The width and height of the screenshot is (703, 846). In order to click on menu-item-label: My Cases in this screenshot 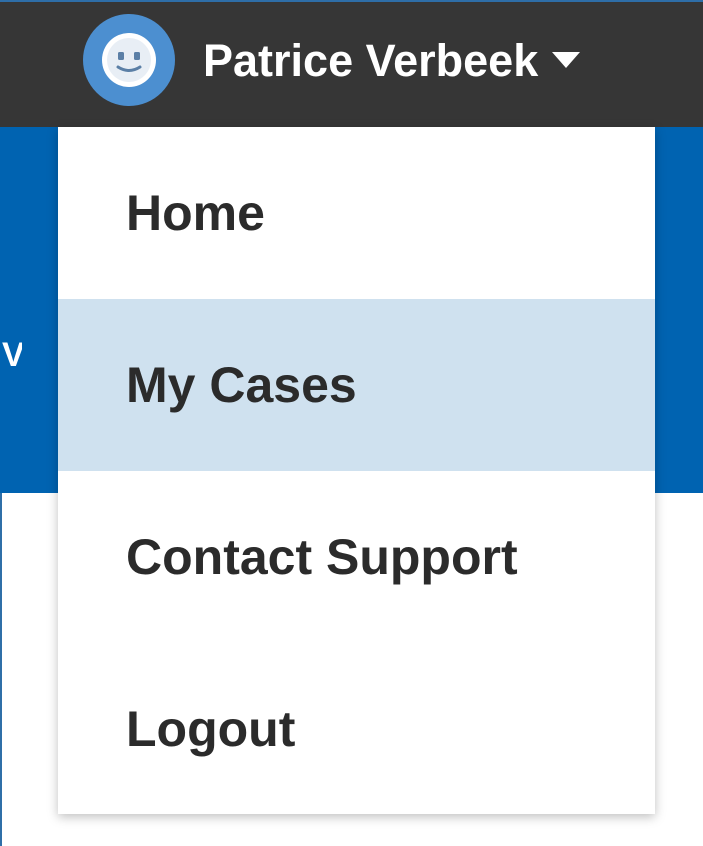, I will do `click(241, 385)`.